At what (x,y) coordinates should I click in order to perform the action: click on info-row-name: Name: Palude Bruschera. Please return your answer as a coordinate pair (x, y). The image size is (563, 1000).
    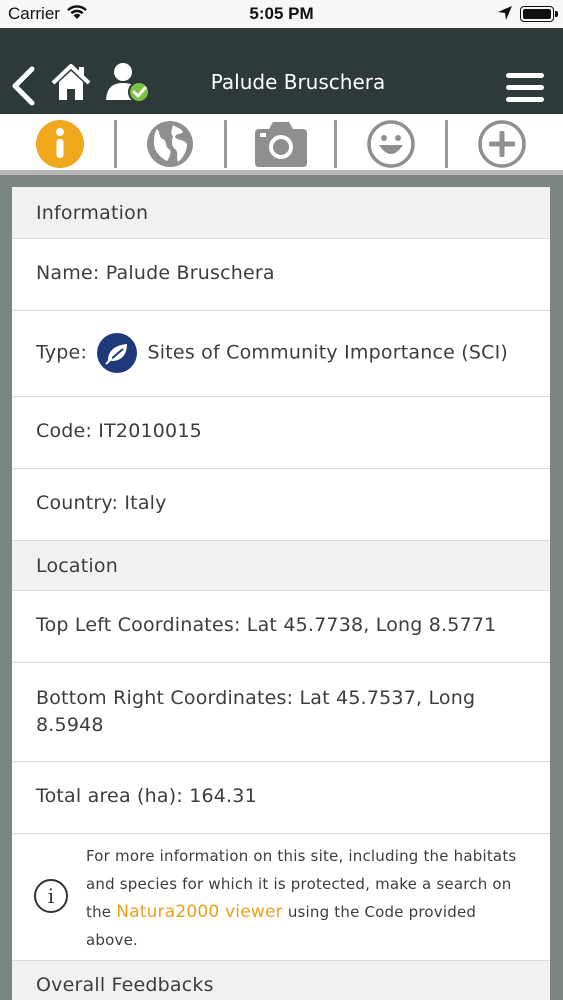
    Looking at the image, I should click on (281, 275).